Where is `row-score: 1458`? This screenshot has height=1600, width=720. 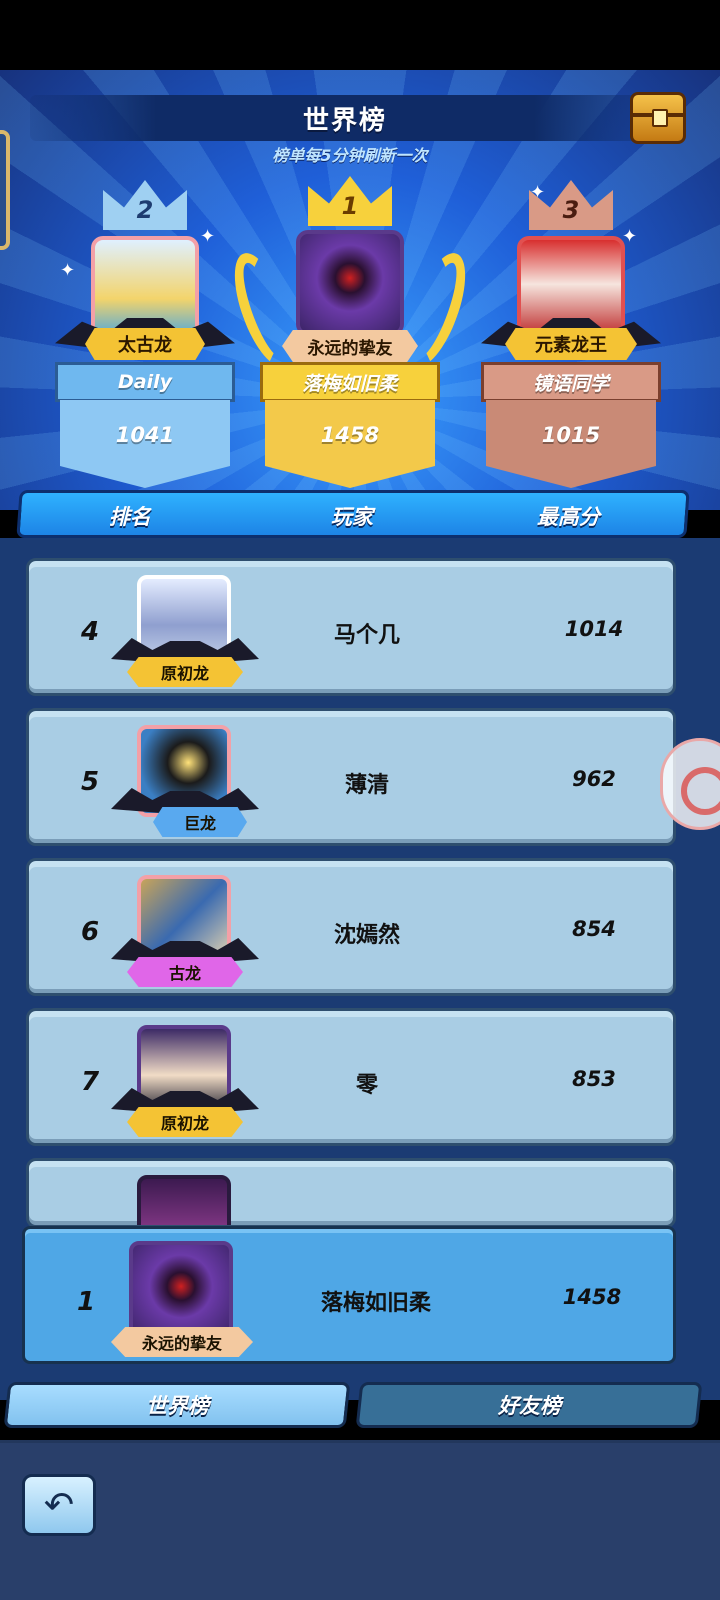 row-score: 1458 is located at coordinates (592, 1297).